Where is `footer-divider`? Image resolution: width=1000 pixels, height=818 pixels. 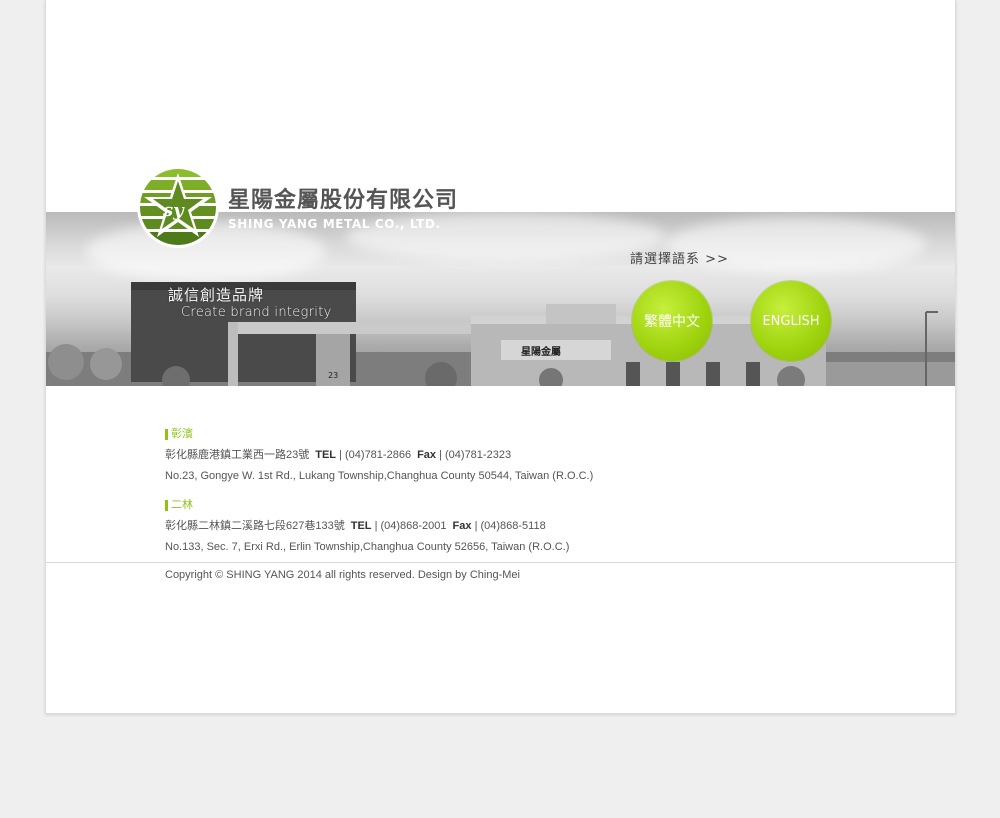
footer-divider is located at coordinates (500, 562).